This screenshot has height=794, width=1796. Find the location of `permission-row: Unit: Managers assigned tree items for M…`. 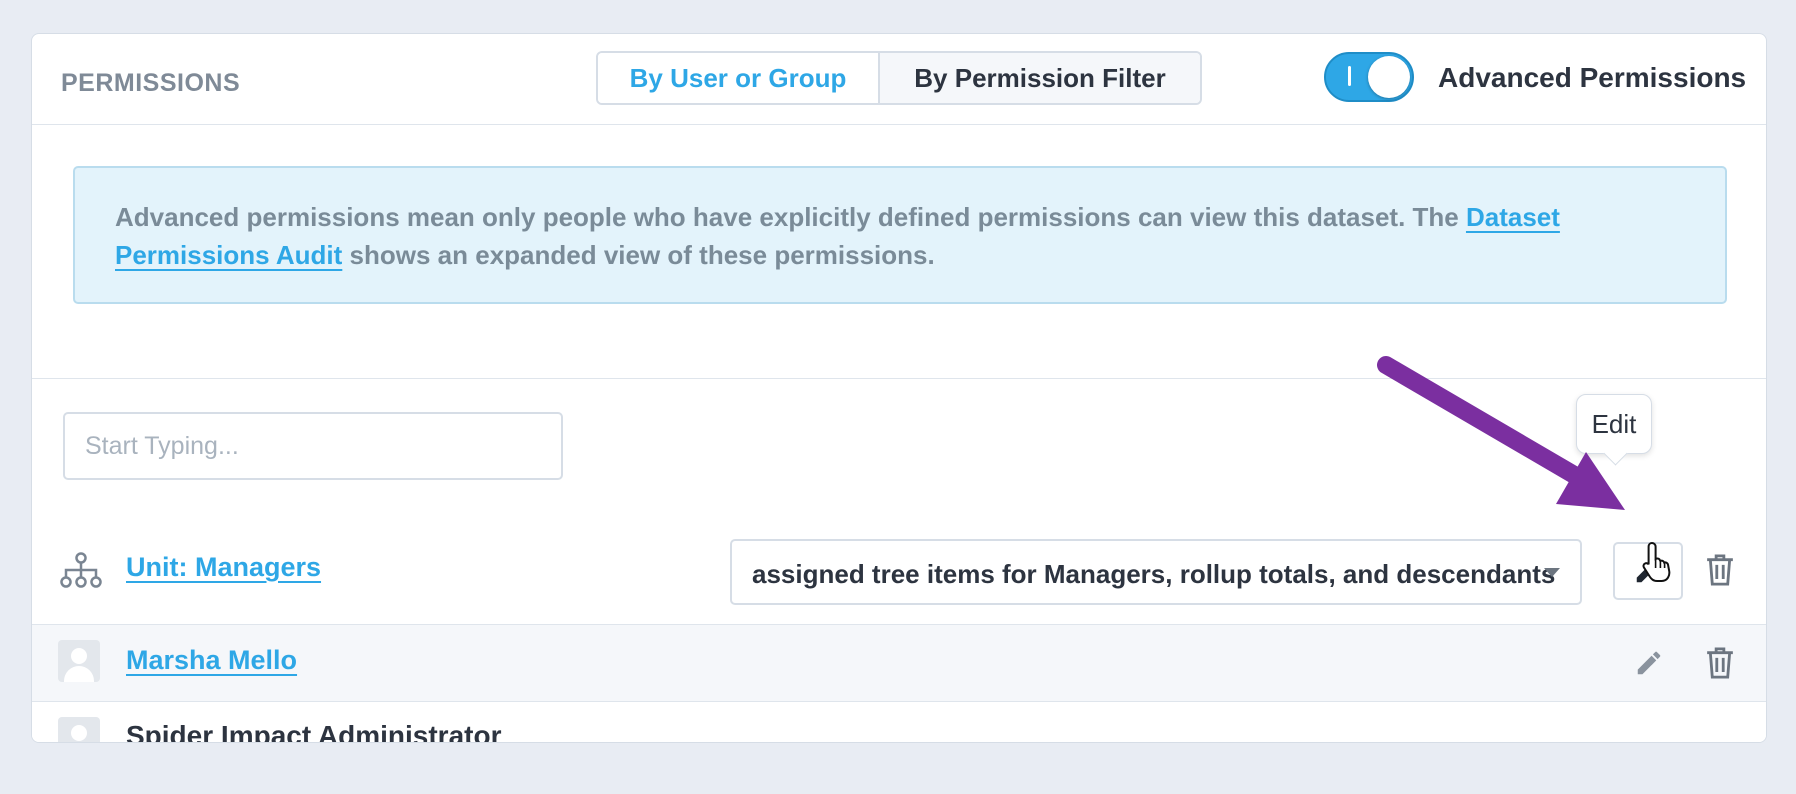

permission-row: Unit: Managers assigned tree items for M… is located at coordinates (899, 568).